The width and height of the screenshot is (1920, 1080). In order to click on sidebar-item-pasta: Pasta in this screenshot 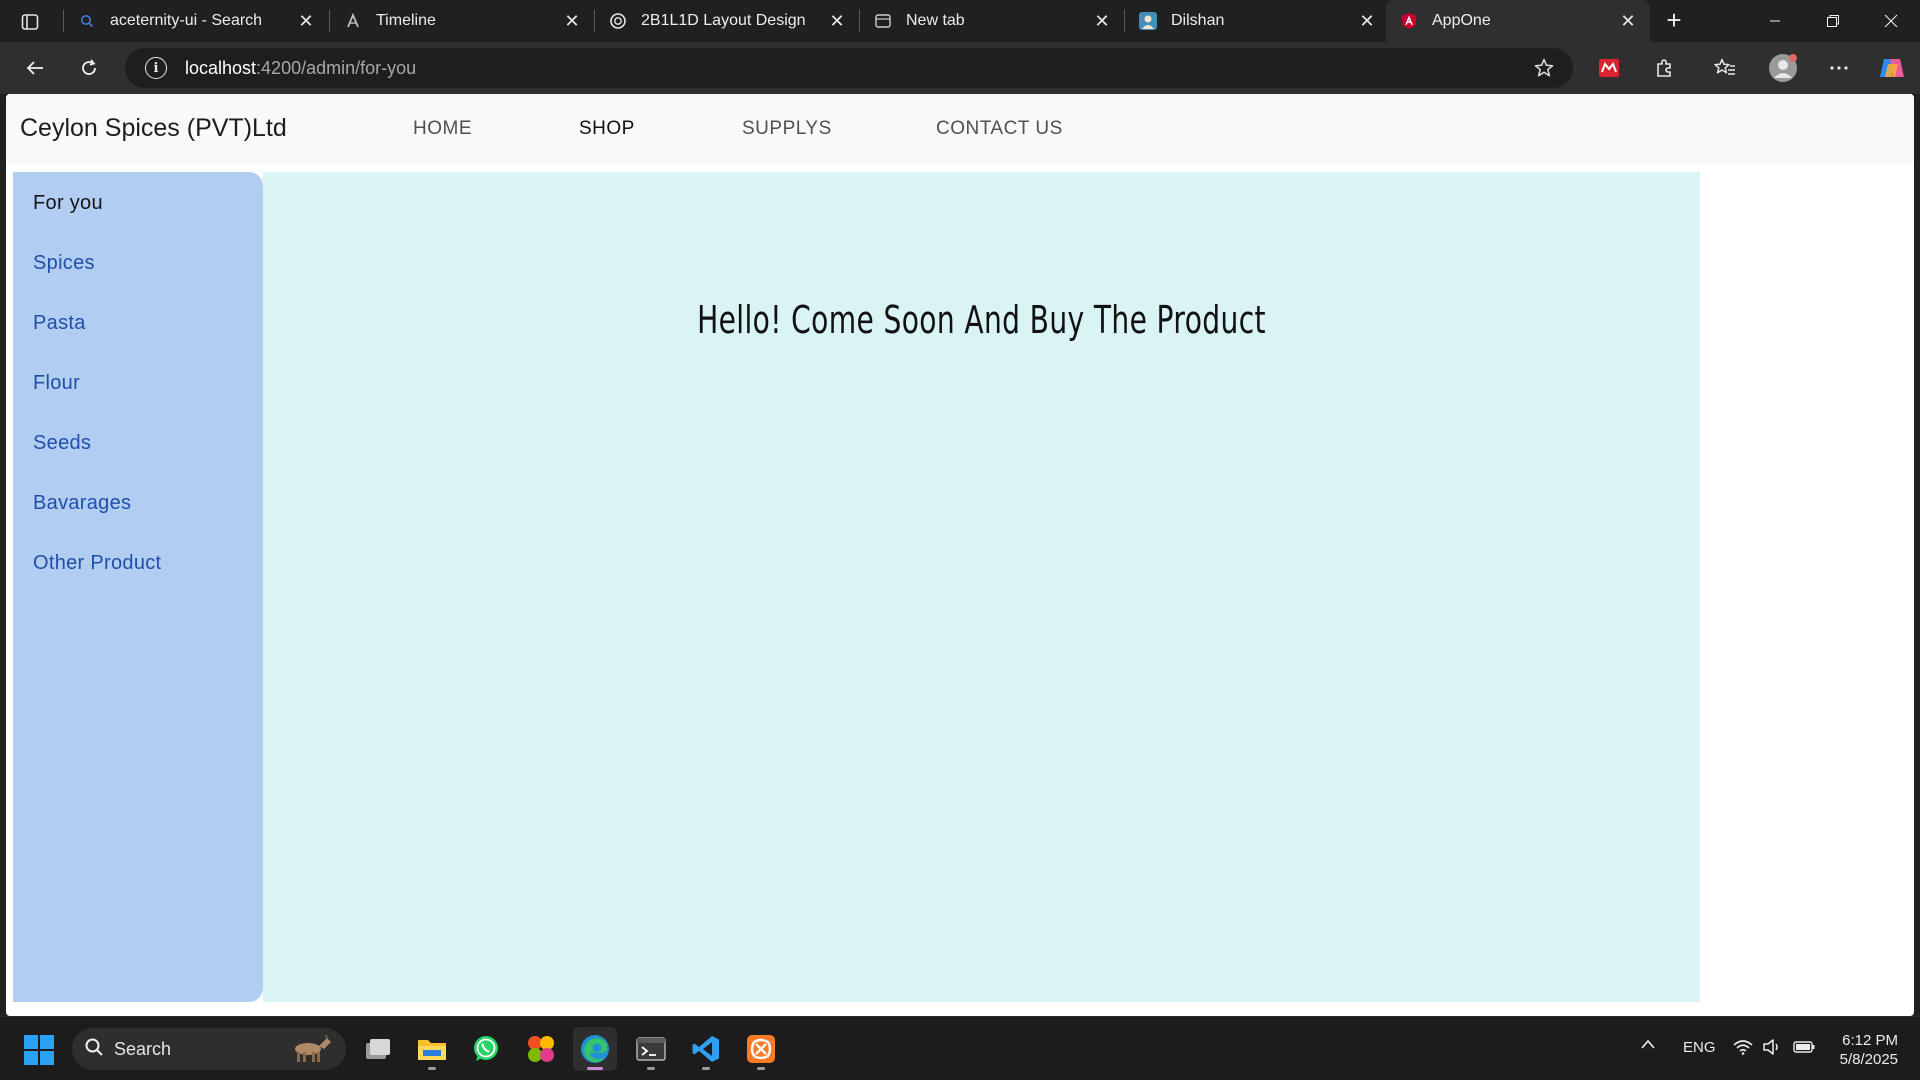, I will do `click(59, 323)`.